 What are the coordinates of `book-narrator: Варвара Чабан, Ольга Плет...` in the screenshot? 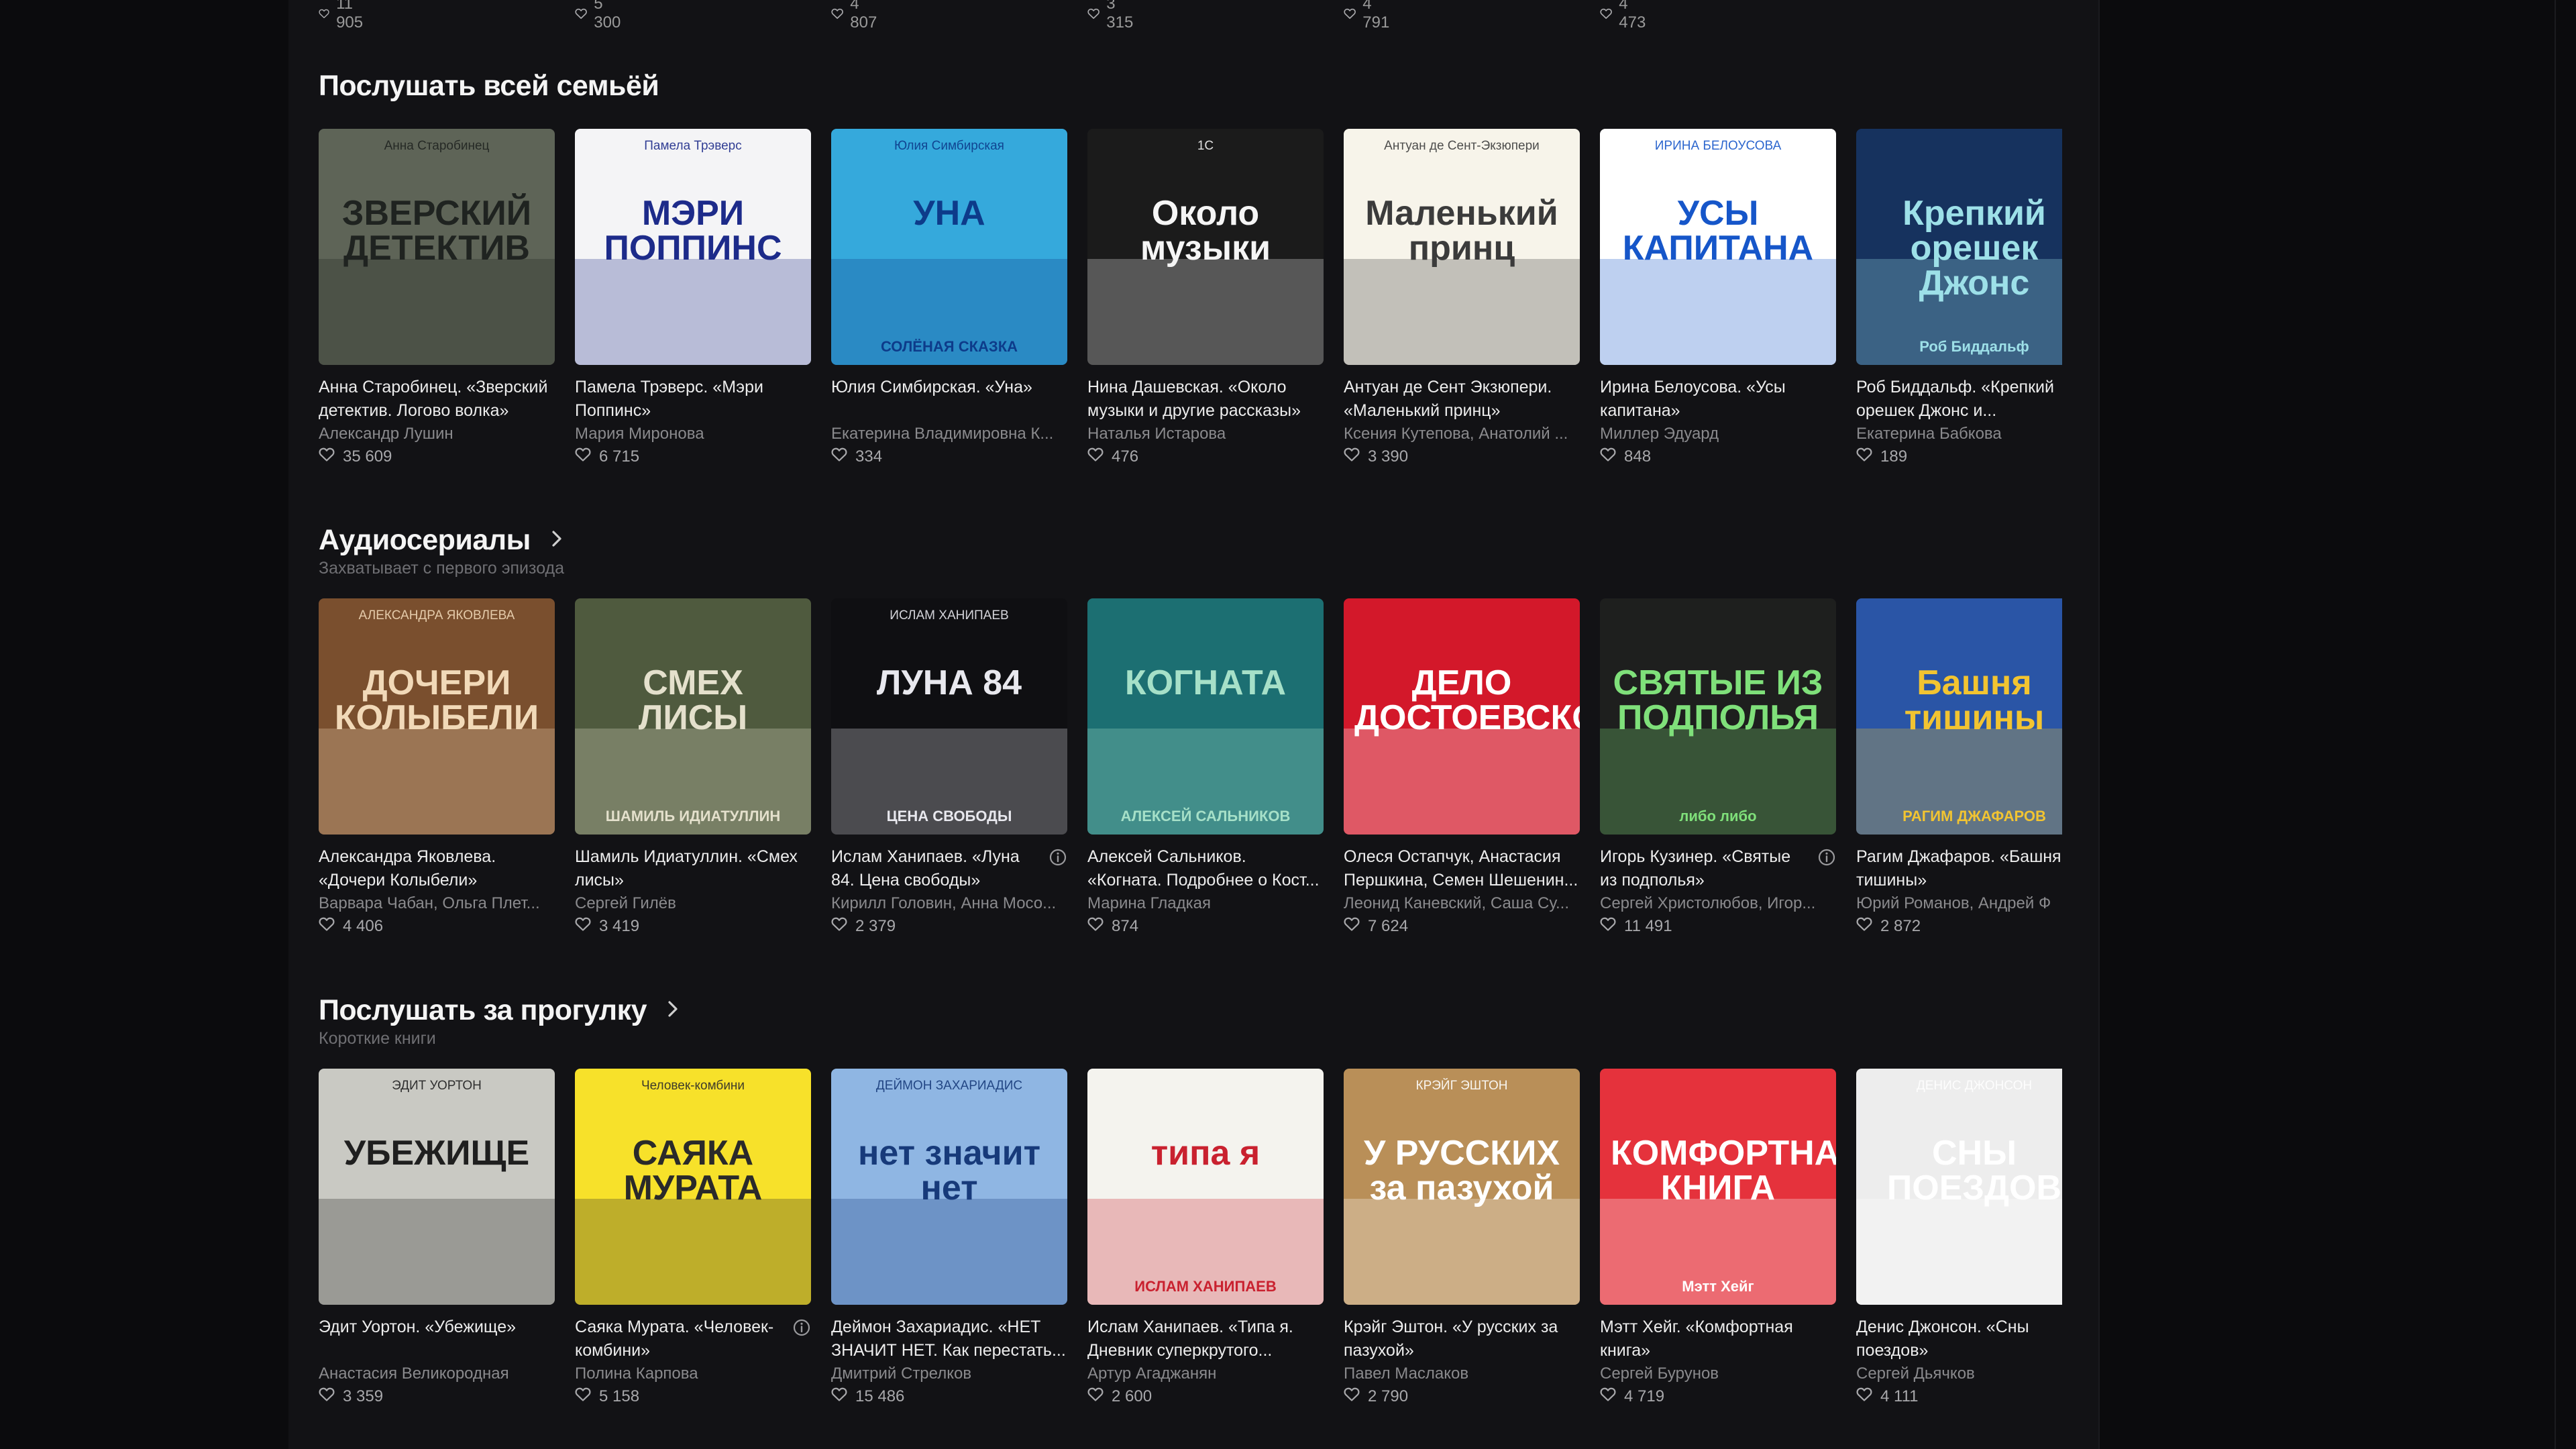 It's located at (437, 903).